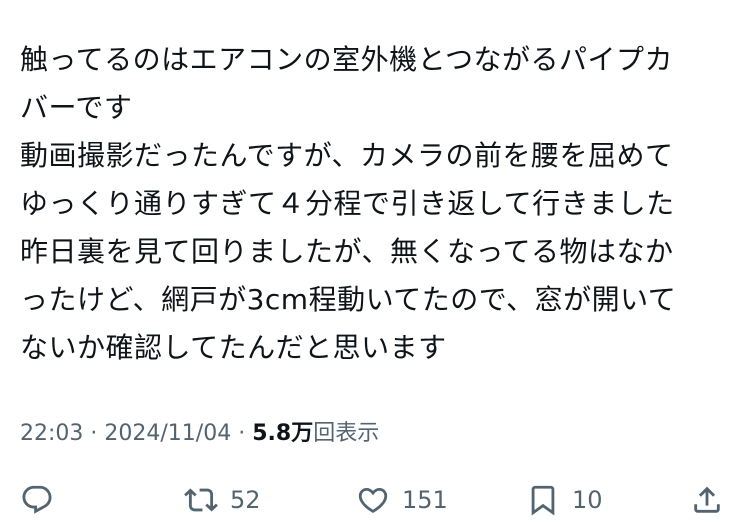  I want to click on tweet-text-line: 動画撮影だったんですが、カメラの前を腰を屈めて, so click(347, 155).